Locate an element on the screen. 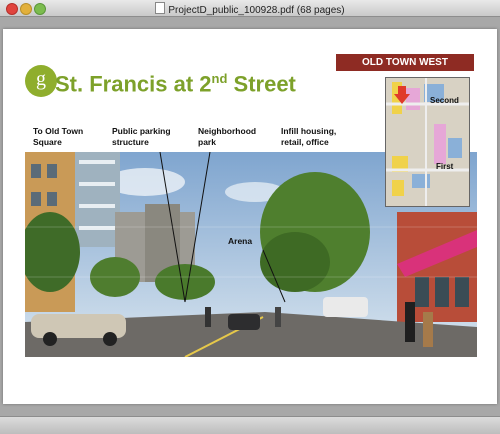 This screenshot has width=500, height=434. window-titlebar: ProjectD_public_100928.pdf (68 pages) is located at coordinates (250, 8).